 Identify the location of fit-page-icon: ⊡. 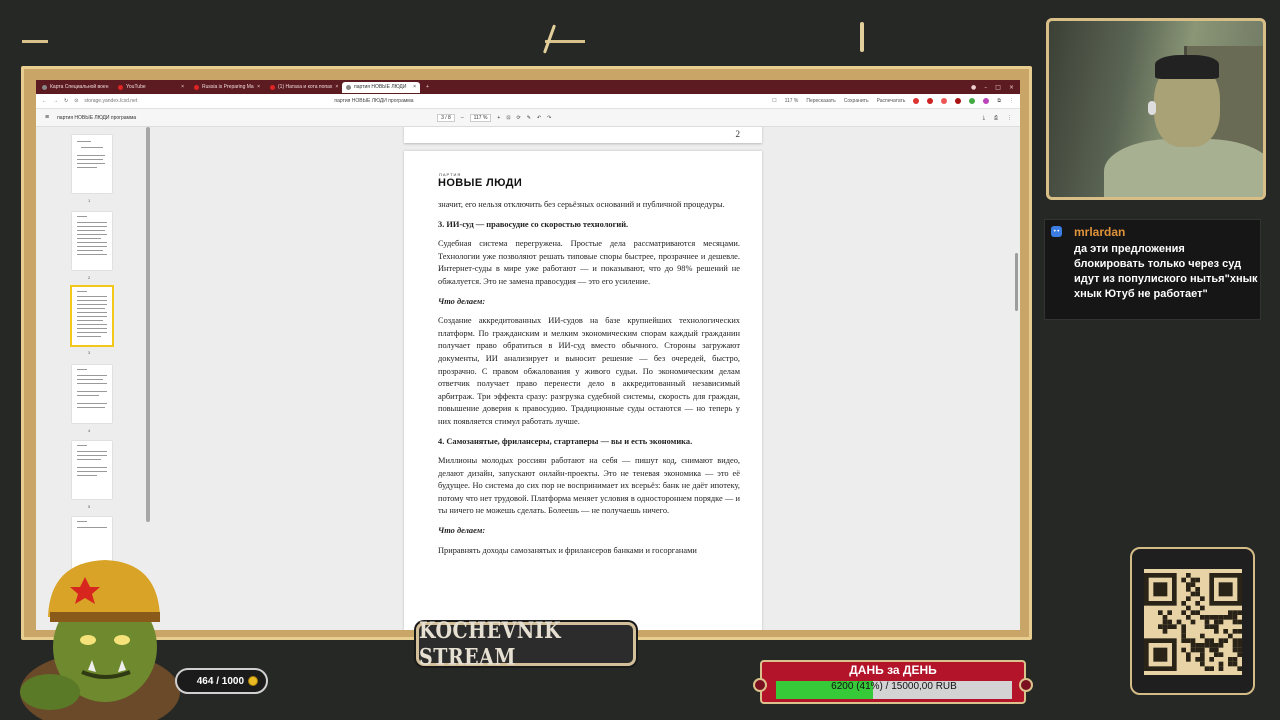
(508, 118).